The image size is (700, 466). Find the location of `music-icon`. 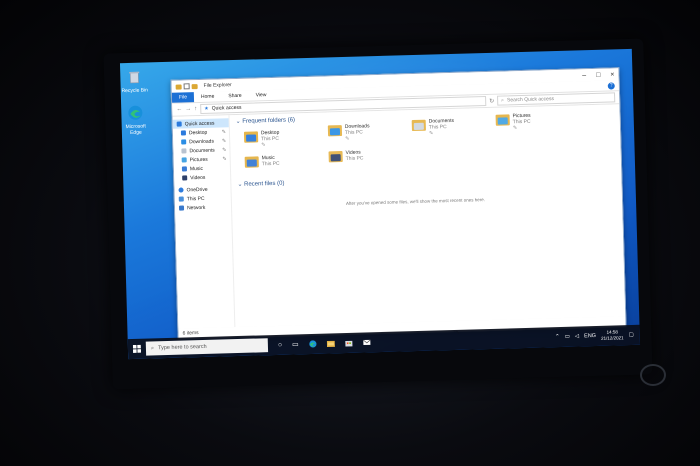

music-icon is located at coordinates (184, 169).